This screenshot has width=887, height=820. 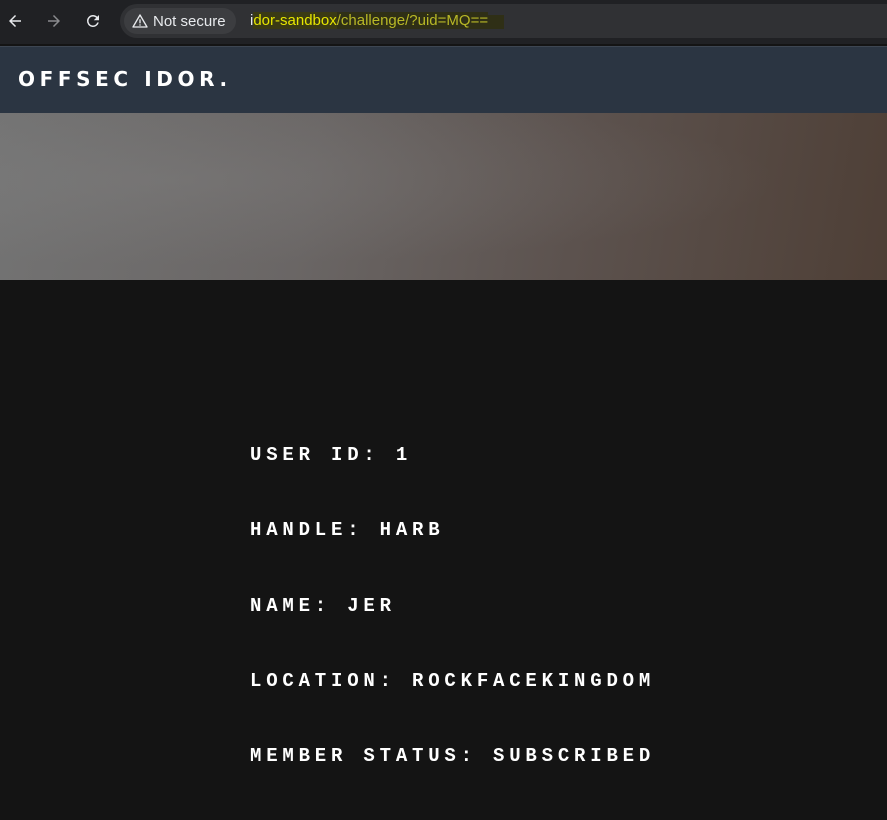 I want to click on forward-arrow-icon, so click(x=54, y=21).